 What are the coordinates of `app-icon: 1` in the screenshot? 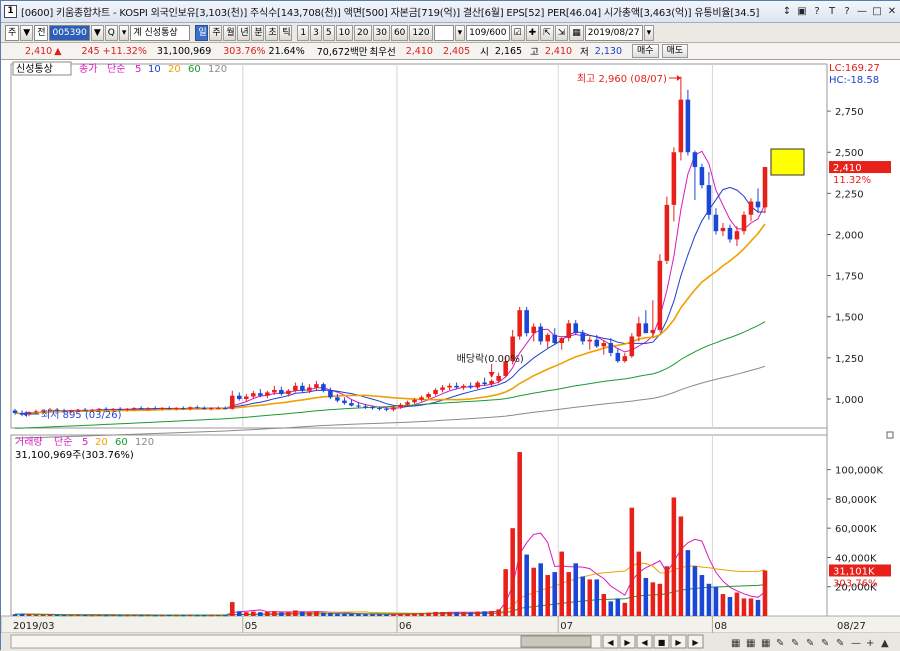 It's located at (10, 11).